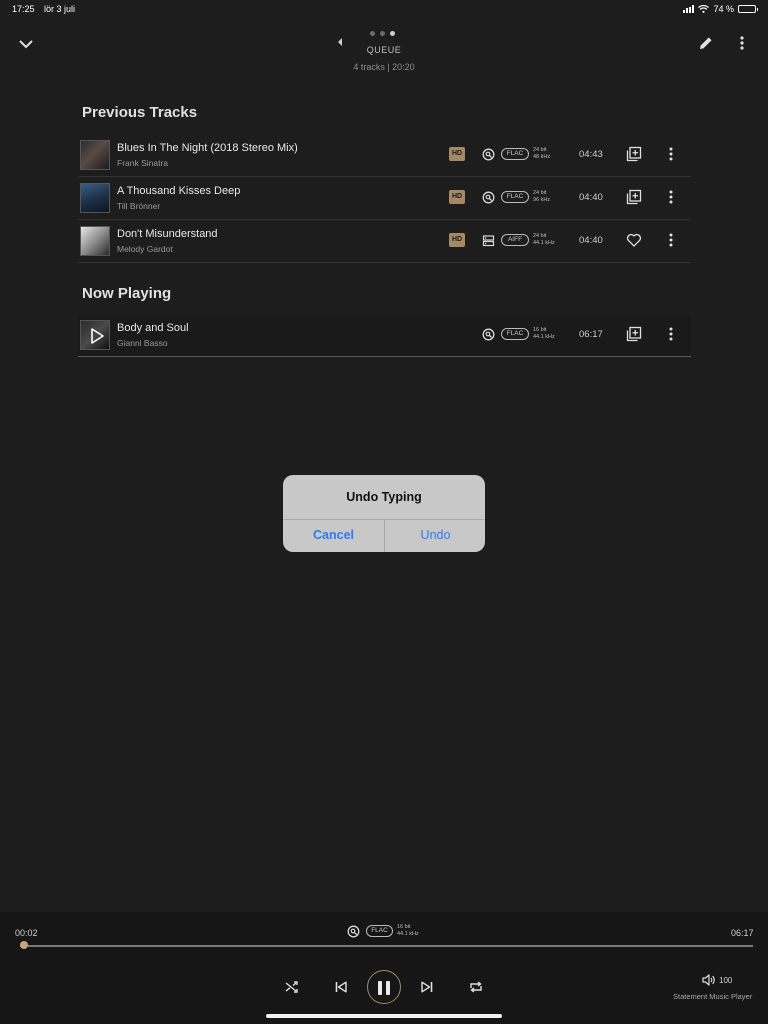 Image resolution: width=768 pixels, height=1024 pixels. What do you see at coordinates (167, 234) in the screenshot?
I see `track-title: Don't Misunderstand` at bounding box center [167, 234].